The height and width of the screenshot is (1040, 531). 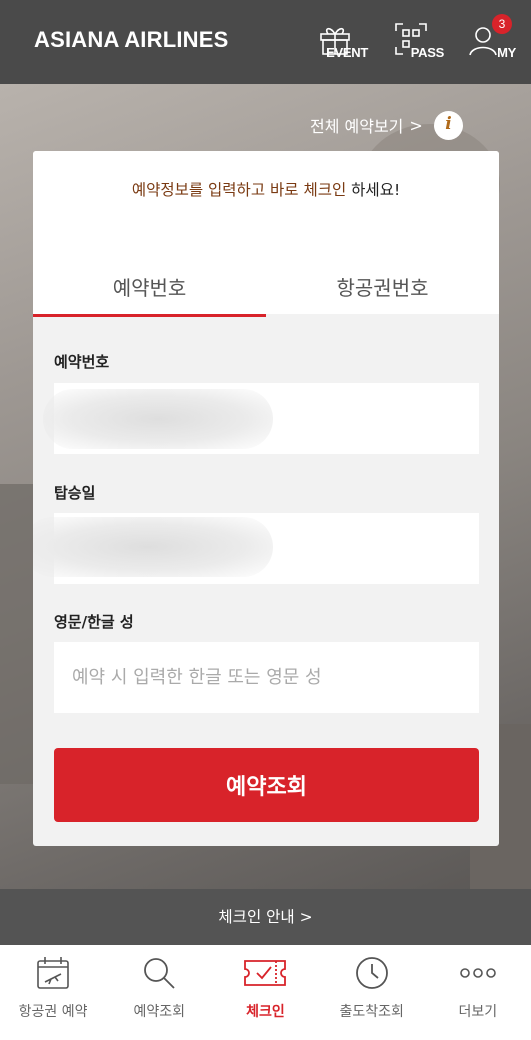 I want to click on tab-label: 예약조회, so click(x=159, y=1012).